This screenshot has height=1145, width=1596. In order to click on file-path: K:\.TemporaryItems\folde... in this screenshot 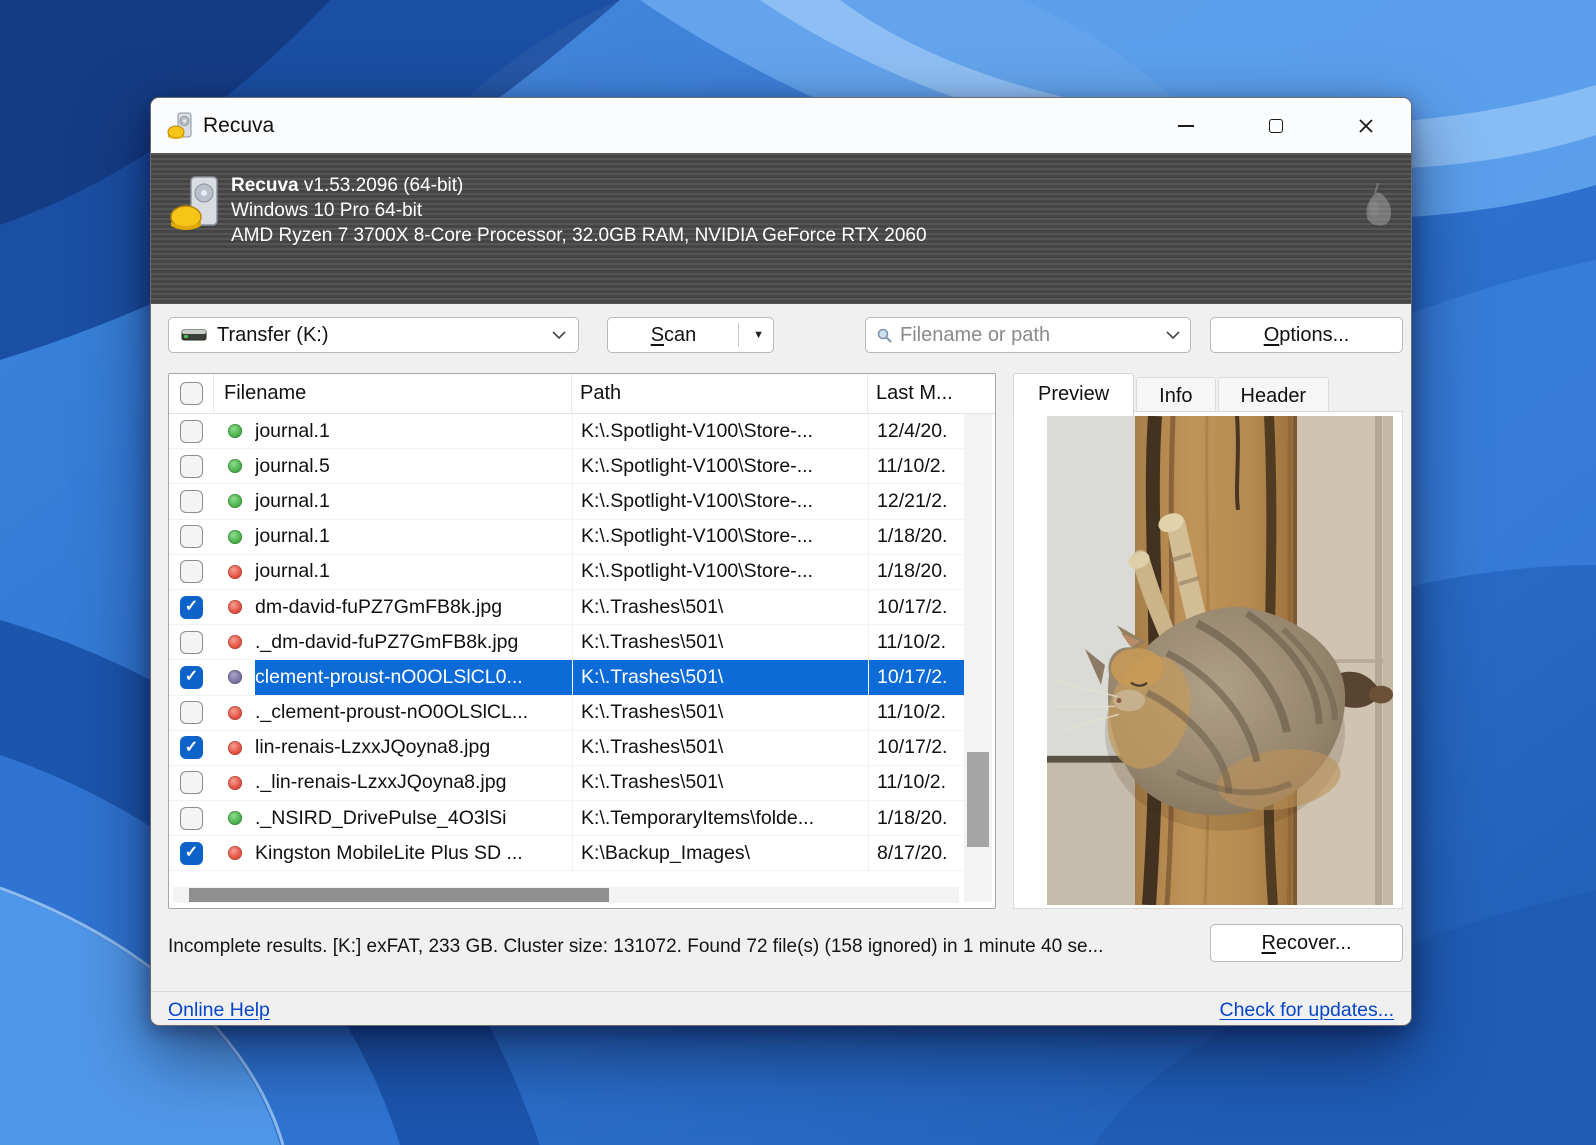, I will do `click(720, 818)`.